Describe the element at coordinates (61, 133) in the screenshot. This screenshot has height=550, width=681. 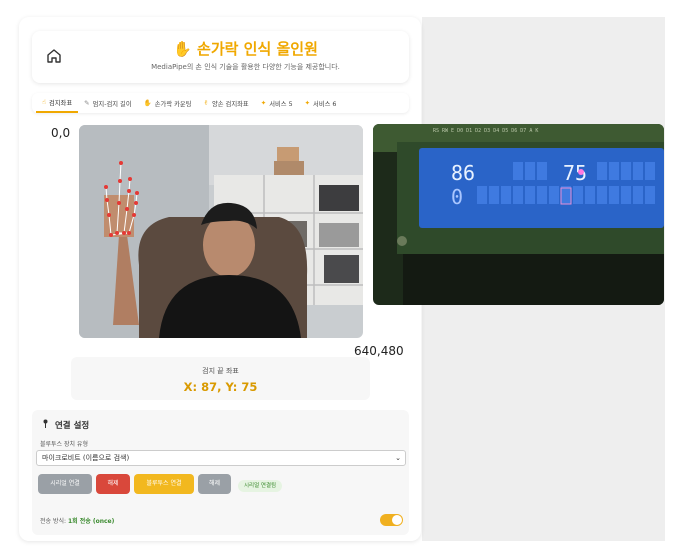
I see `origin-coordinate-label: 0,0` at that location.